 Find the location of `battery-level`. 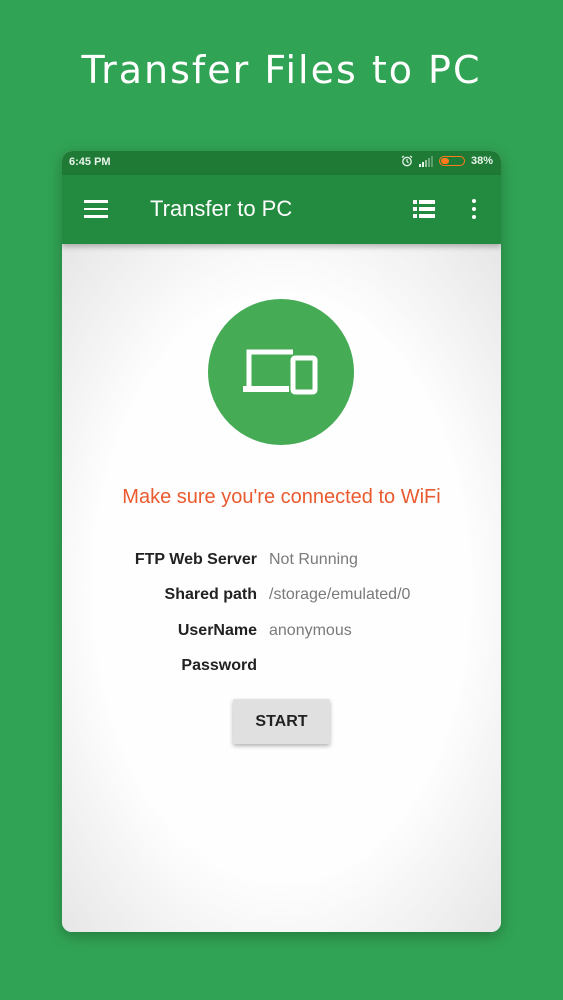

battery-level is located at coordinates (444, 161).